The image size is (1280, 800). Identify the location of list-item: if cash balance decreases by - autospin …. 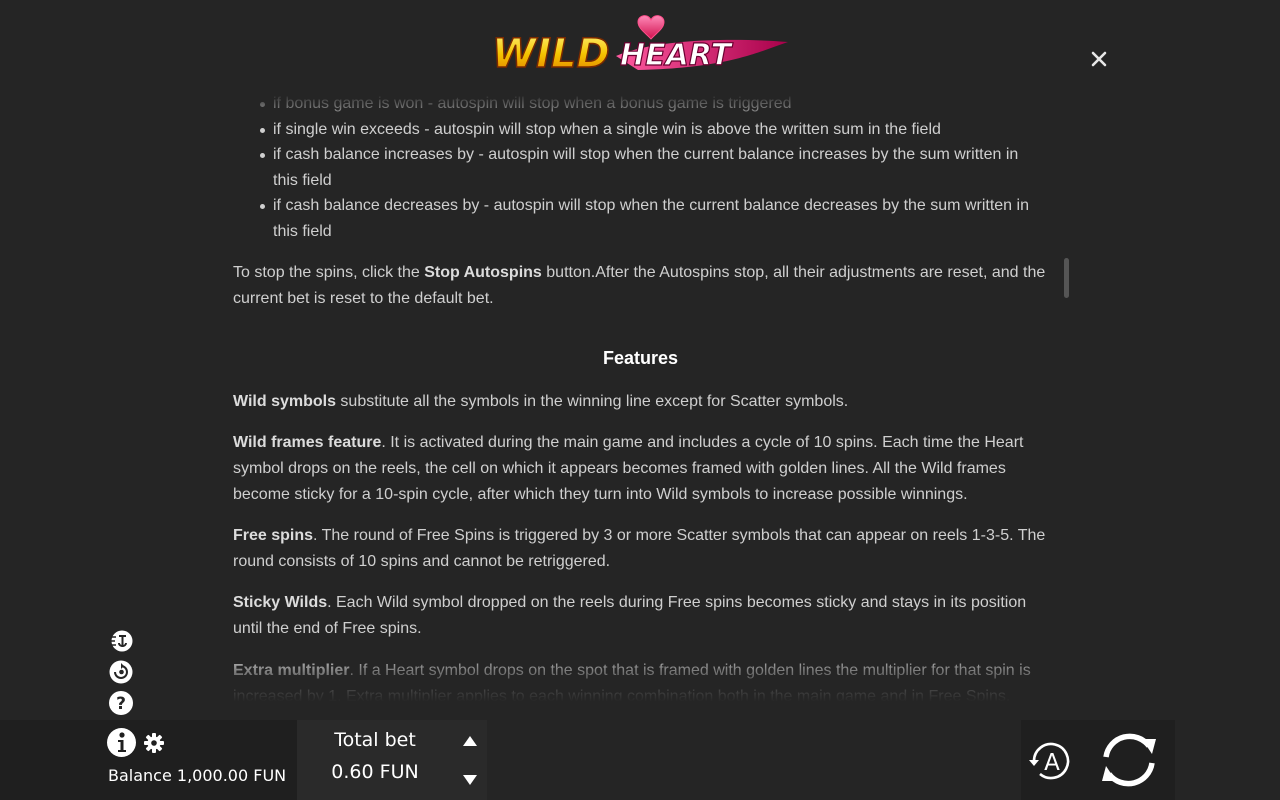
(638, 218).